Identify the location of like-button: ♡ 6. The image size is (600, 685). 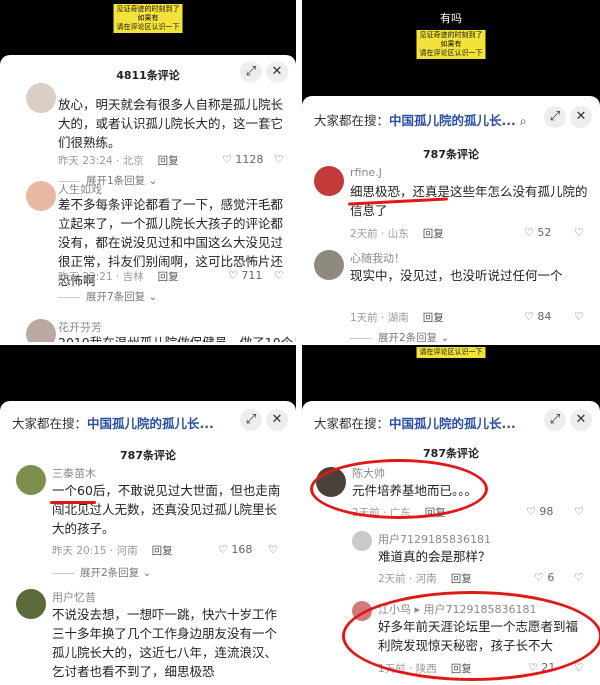
(544, 577).